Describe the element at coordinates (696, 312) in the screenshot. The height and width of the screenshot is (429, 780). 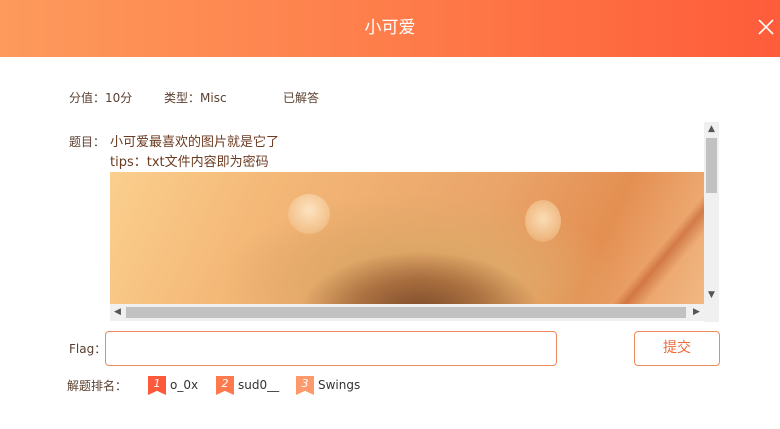
I see `scroll-right-icon: ▶` at that location.